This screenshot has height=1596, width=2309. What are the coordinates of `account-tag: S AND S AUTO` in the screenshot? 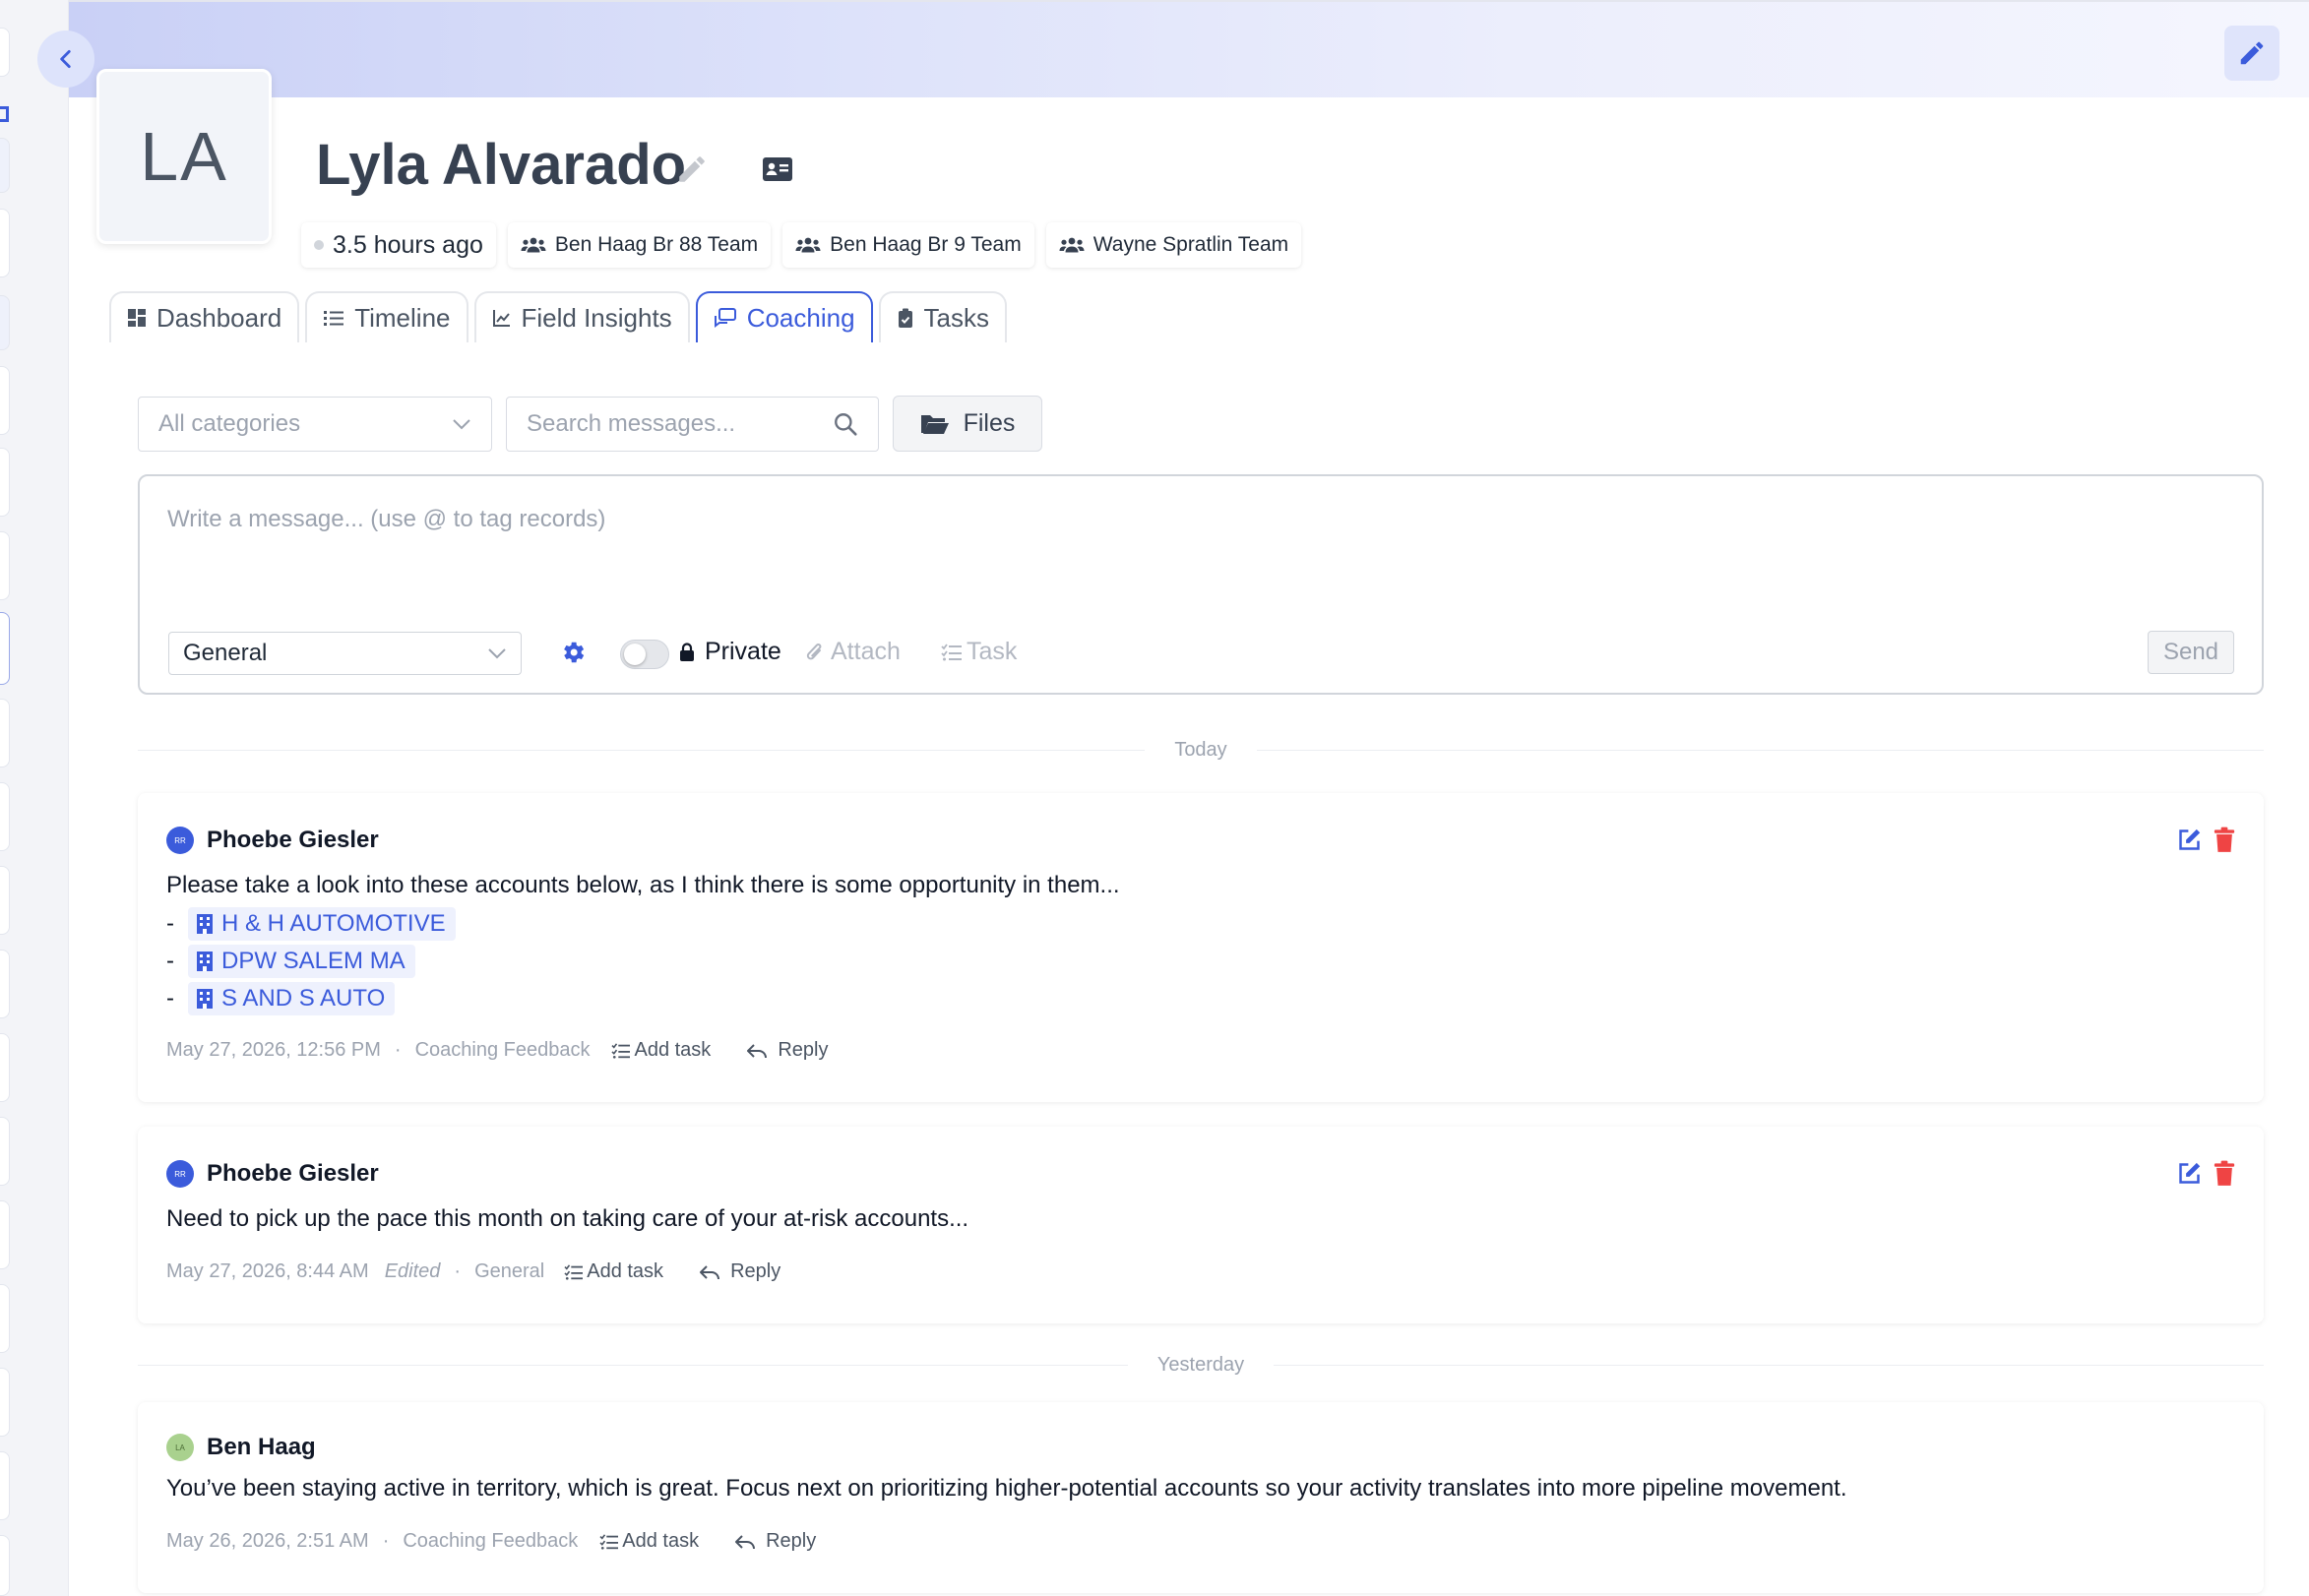 It's located at (292, 998).